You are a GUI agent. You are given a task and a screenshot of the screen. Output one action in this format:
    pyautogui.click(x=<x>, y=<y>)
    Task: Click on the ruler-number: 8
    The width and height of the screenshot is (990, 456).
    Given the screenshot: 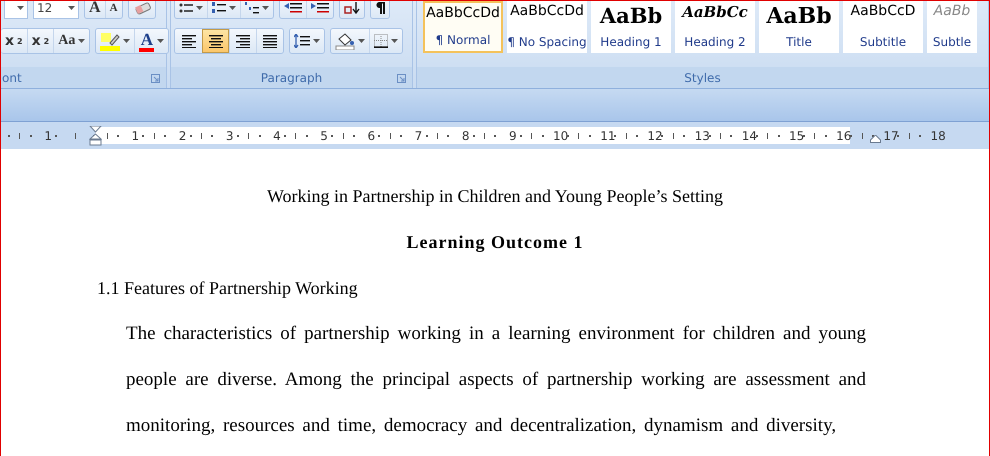 What is the action you would take?
    pyautogui.click(x=465, y=135)
    